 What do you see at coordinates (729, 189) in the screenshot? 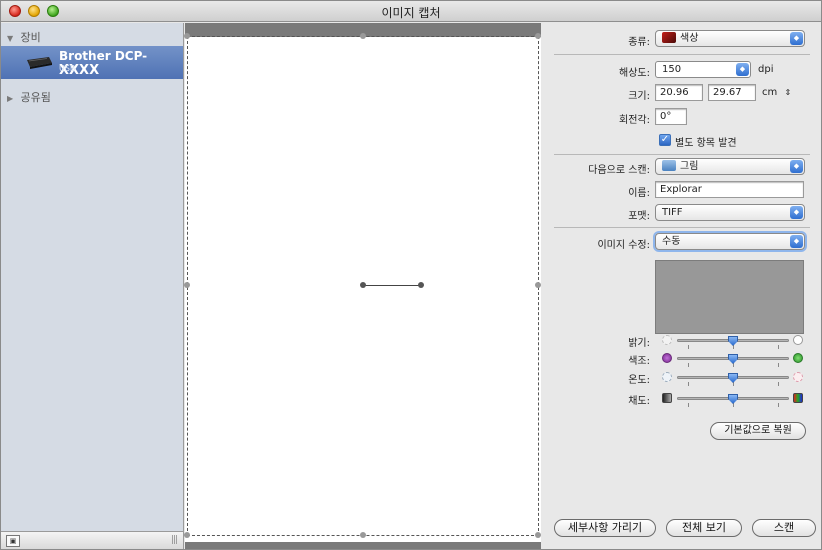
I see `name-field: Explorar` at bounding box center [729, 189].